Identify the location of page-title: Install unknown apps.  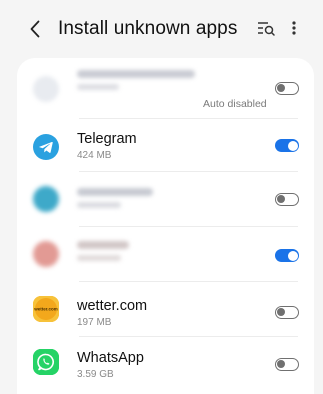
(148, 28).